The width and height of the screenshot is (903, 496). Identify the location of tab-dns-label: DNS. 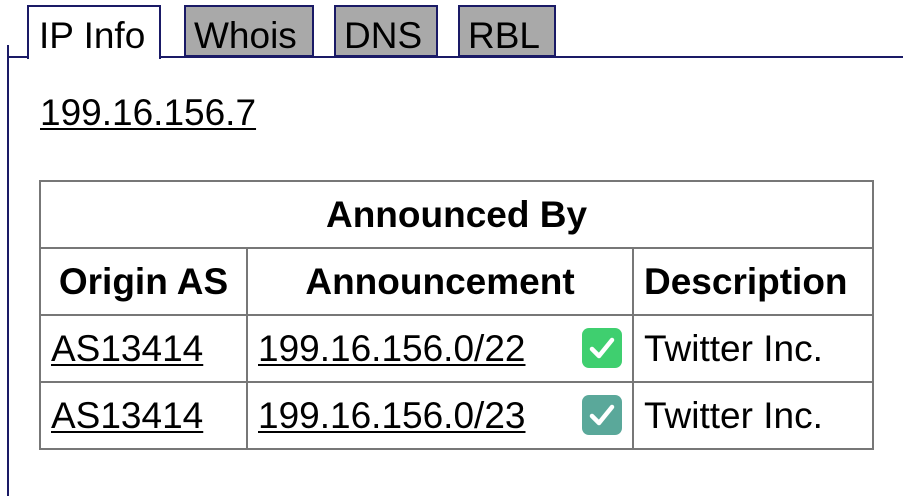
(383, 35).